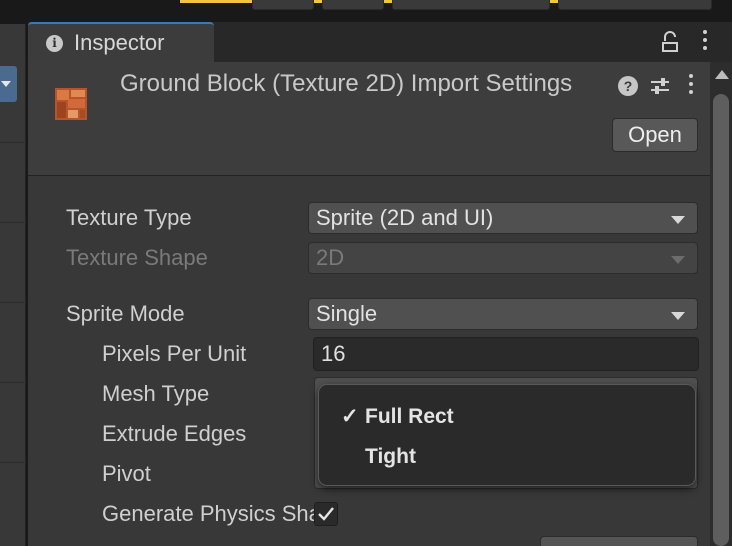 The width and height of the screenshot is (732, 546). What do you see at coordinates (628, 86) in the screenshot?
I see `help-icon: ?` at bounding box center [628, 86].